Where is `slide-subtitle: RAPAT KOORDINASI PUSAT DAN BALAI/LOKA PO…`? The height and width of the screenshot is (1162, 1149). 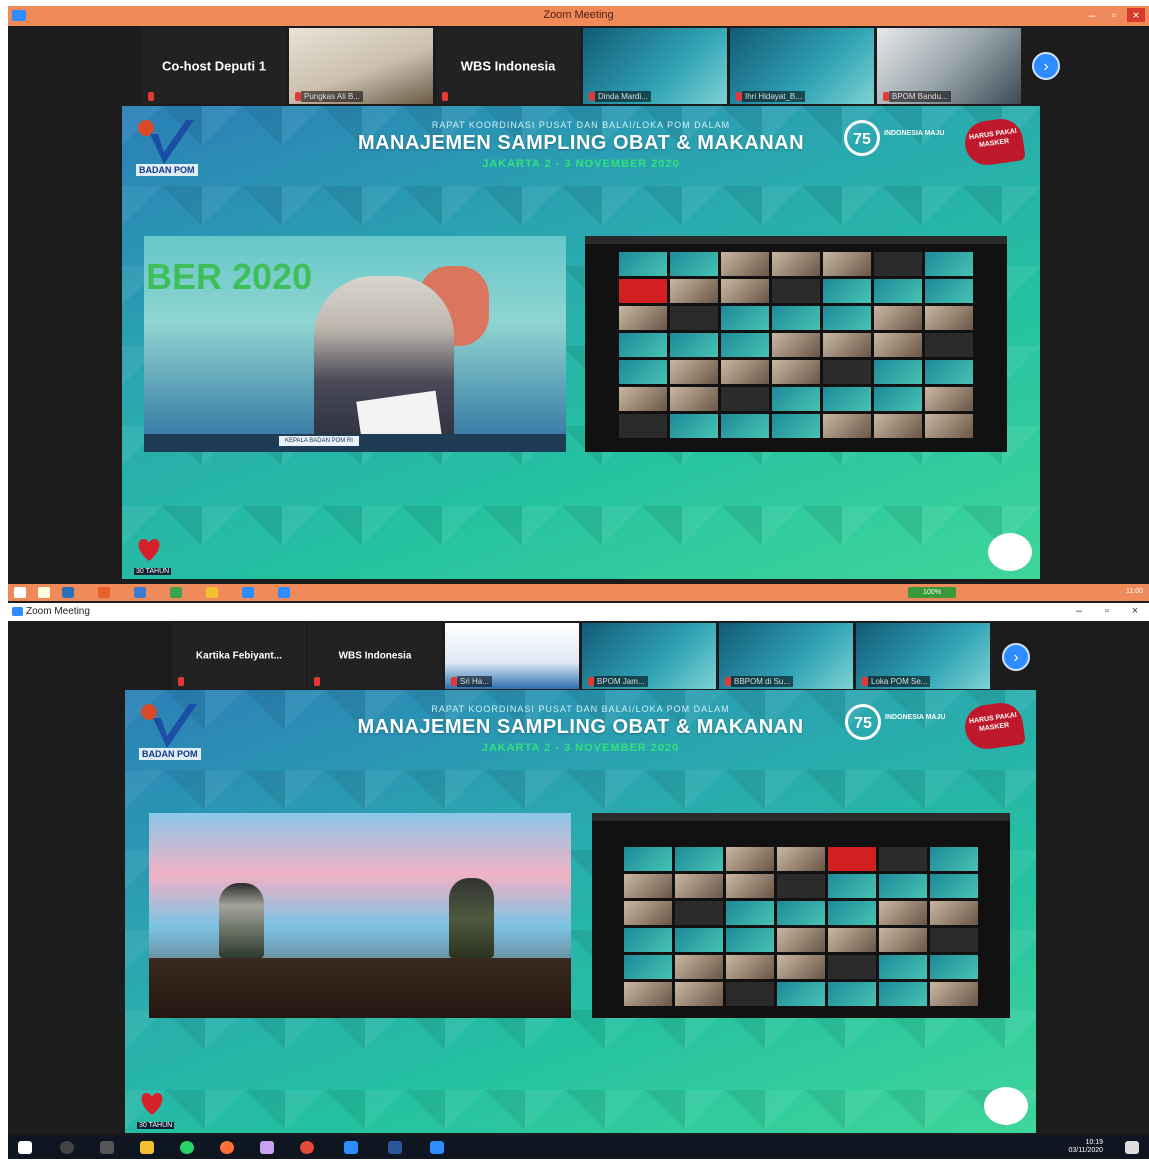
slide-subtitle: RAPAT KOORDINASI PUSAT DAN BALAI/LOKA PO… is located at coordinates (581, 125).